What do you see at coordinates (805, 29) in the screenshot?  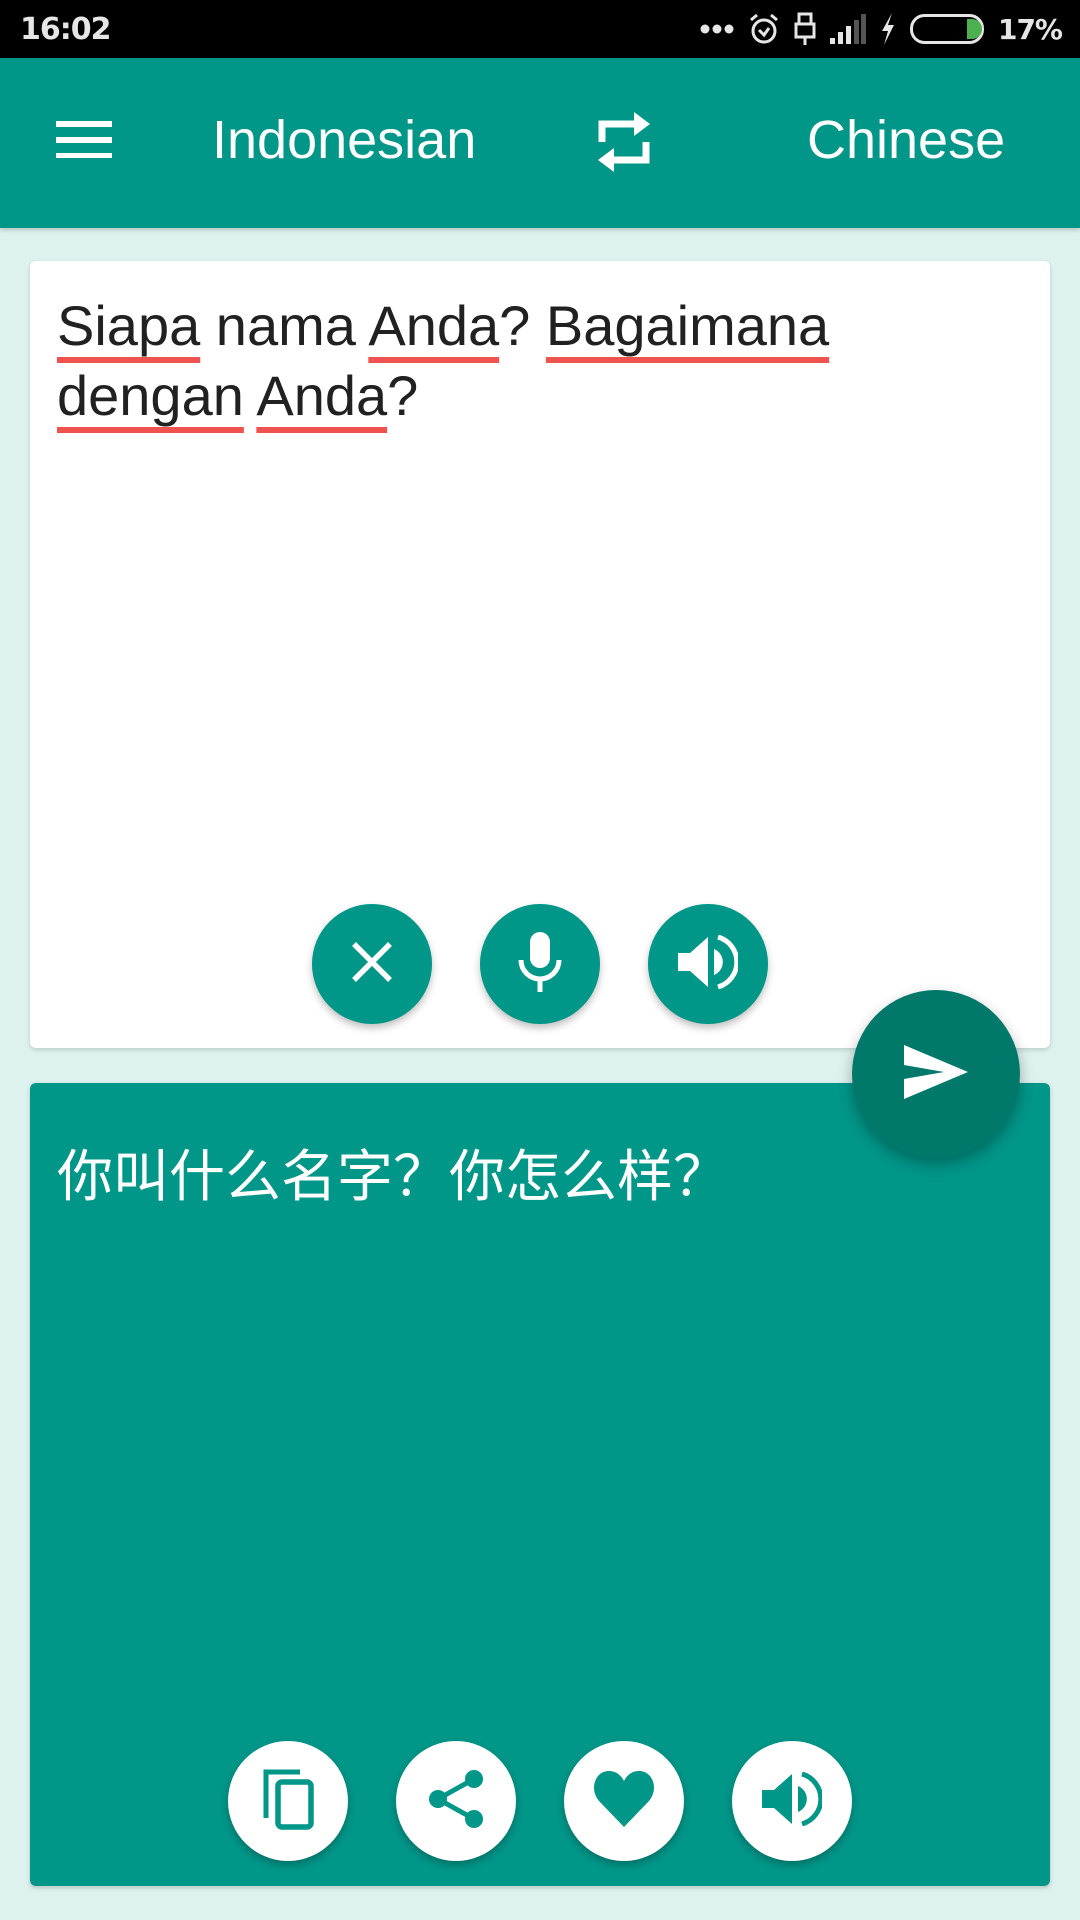 I see `usb-icon` at bounding box center [805, 29].